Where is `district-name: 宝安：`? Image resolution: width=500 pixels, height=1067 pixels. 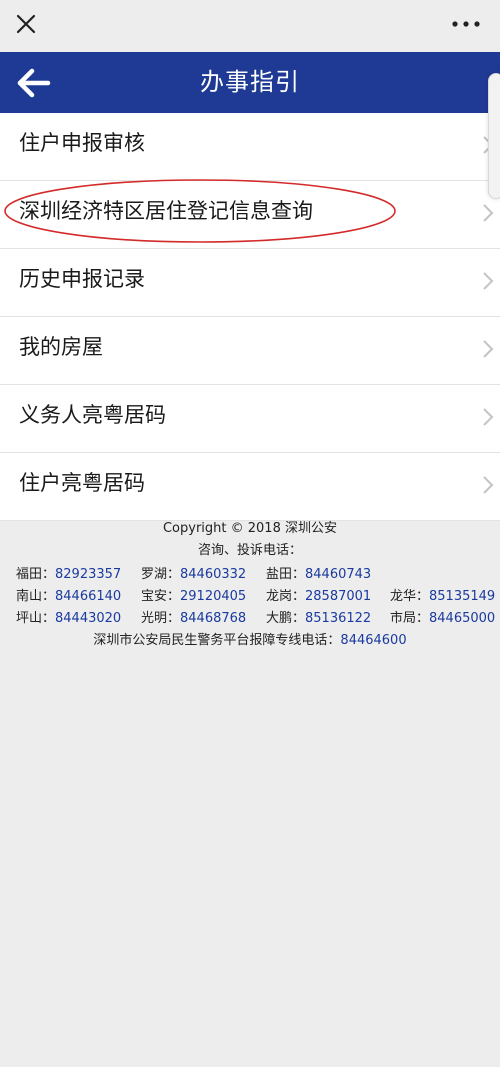 district-name: 宝安： is located at coordinates (161, 596).